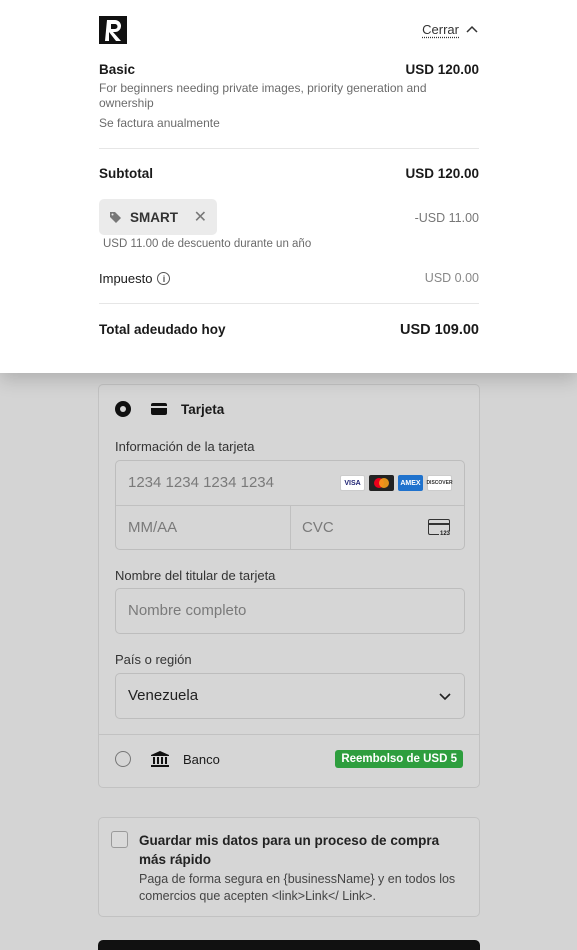 This screenshot has width=577, height=950. Describe the element at coordinates (123, 759) in the screenshot. I see `radio-unselected-icon` at that location.